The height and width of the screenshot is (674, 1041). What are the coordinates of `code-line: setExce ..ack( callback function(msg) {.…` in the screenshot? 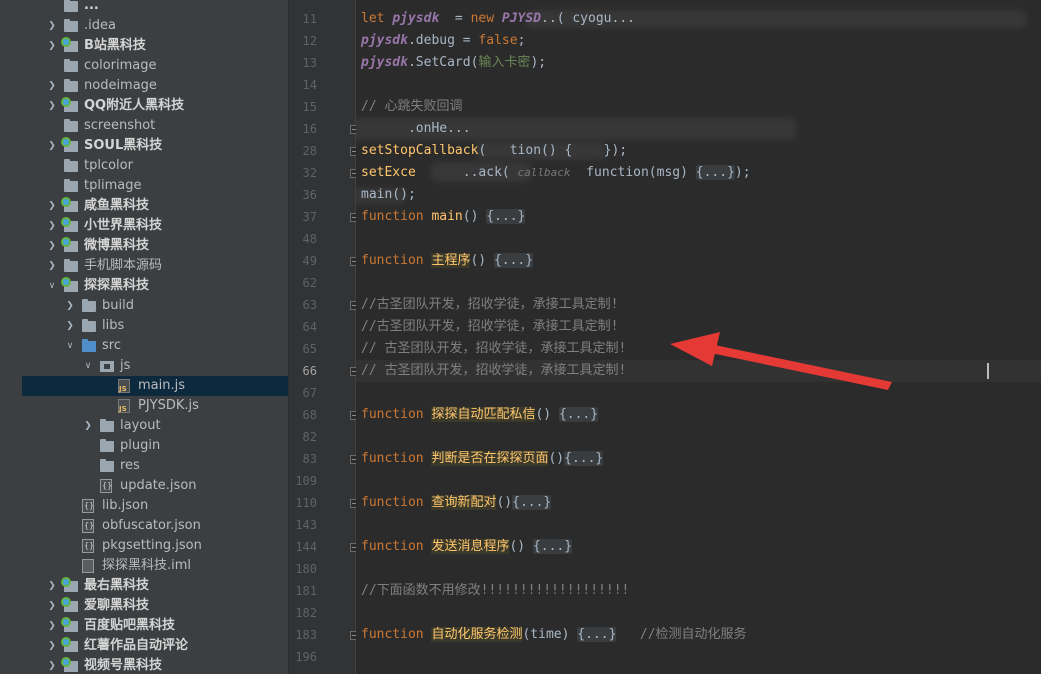 It's located at (556, 173).